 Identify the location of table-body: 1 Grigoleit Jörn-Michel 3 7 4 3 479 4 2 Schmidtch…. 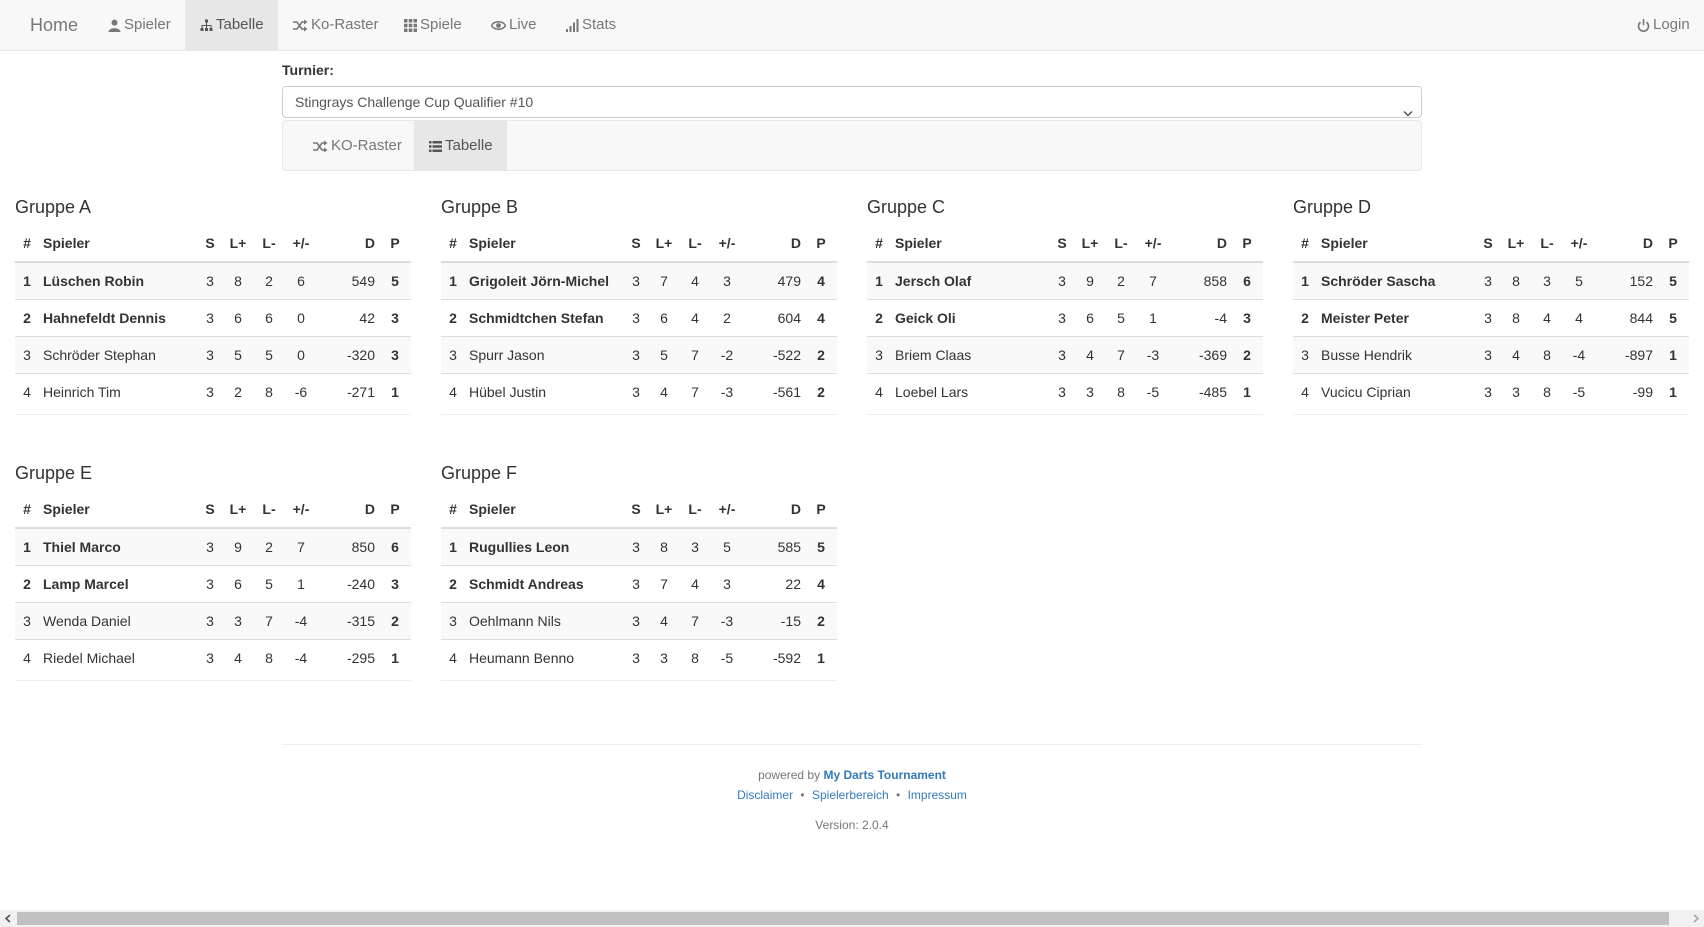
(639, 336).